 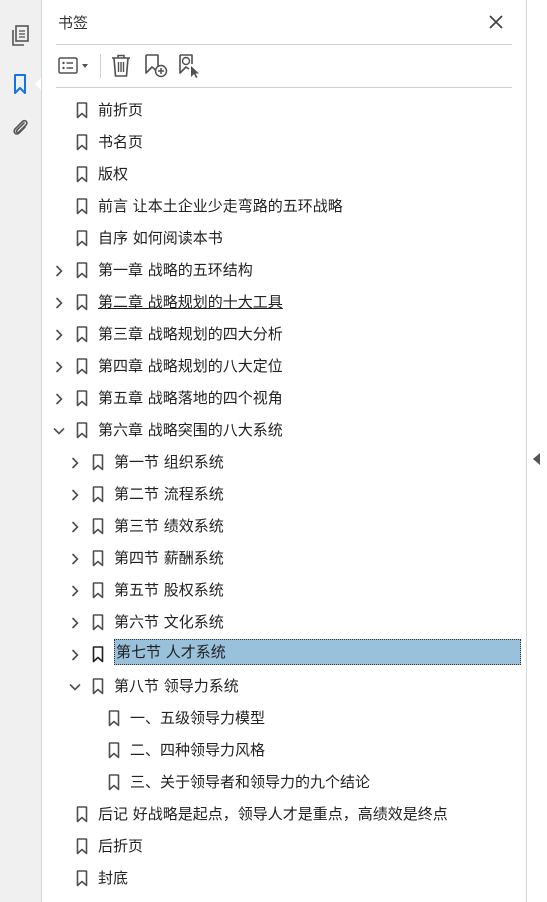 What do you see at coordinates (121, 846) in the screenshot?
I see `bookmark-label: 后折页` at bounding box center [121, 846].